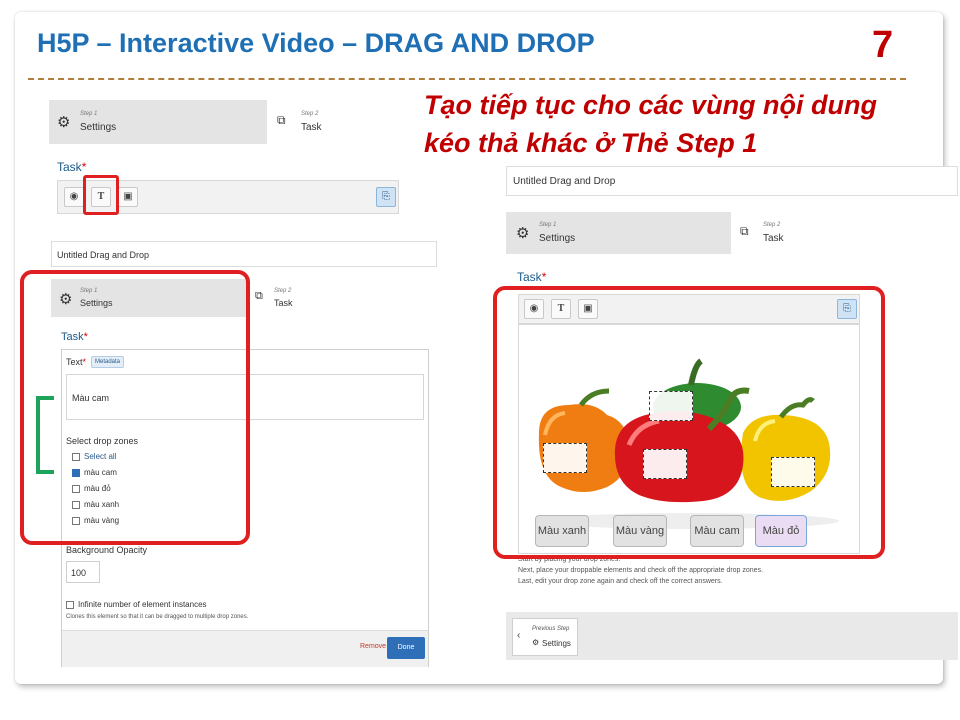 The image size is (960, 720). What do you see at coordinates (519, 635) in the screenshot?
I see `chevron-left-icon: ‹` at bounding box center [519, 635].